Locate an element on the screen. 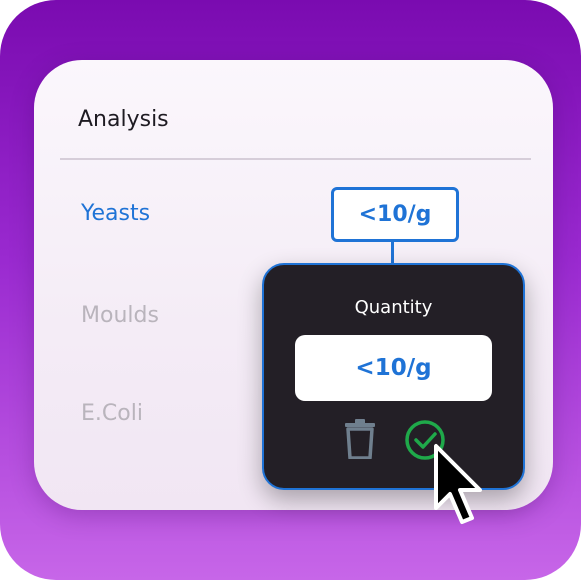  trash-icon is located at coordinates (360, 439).